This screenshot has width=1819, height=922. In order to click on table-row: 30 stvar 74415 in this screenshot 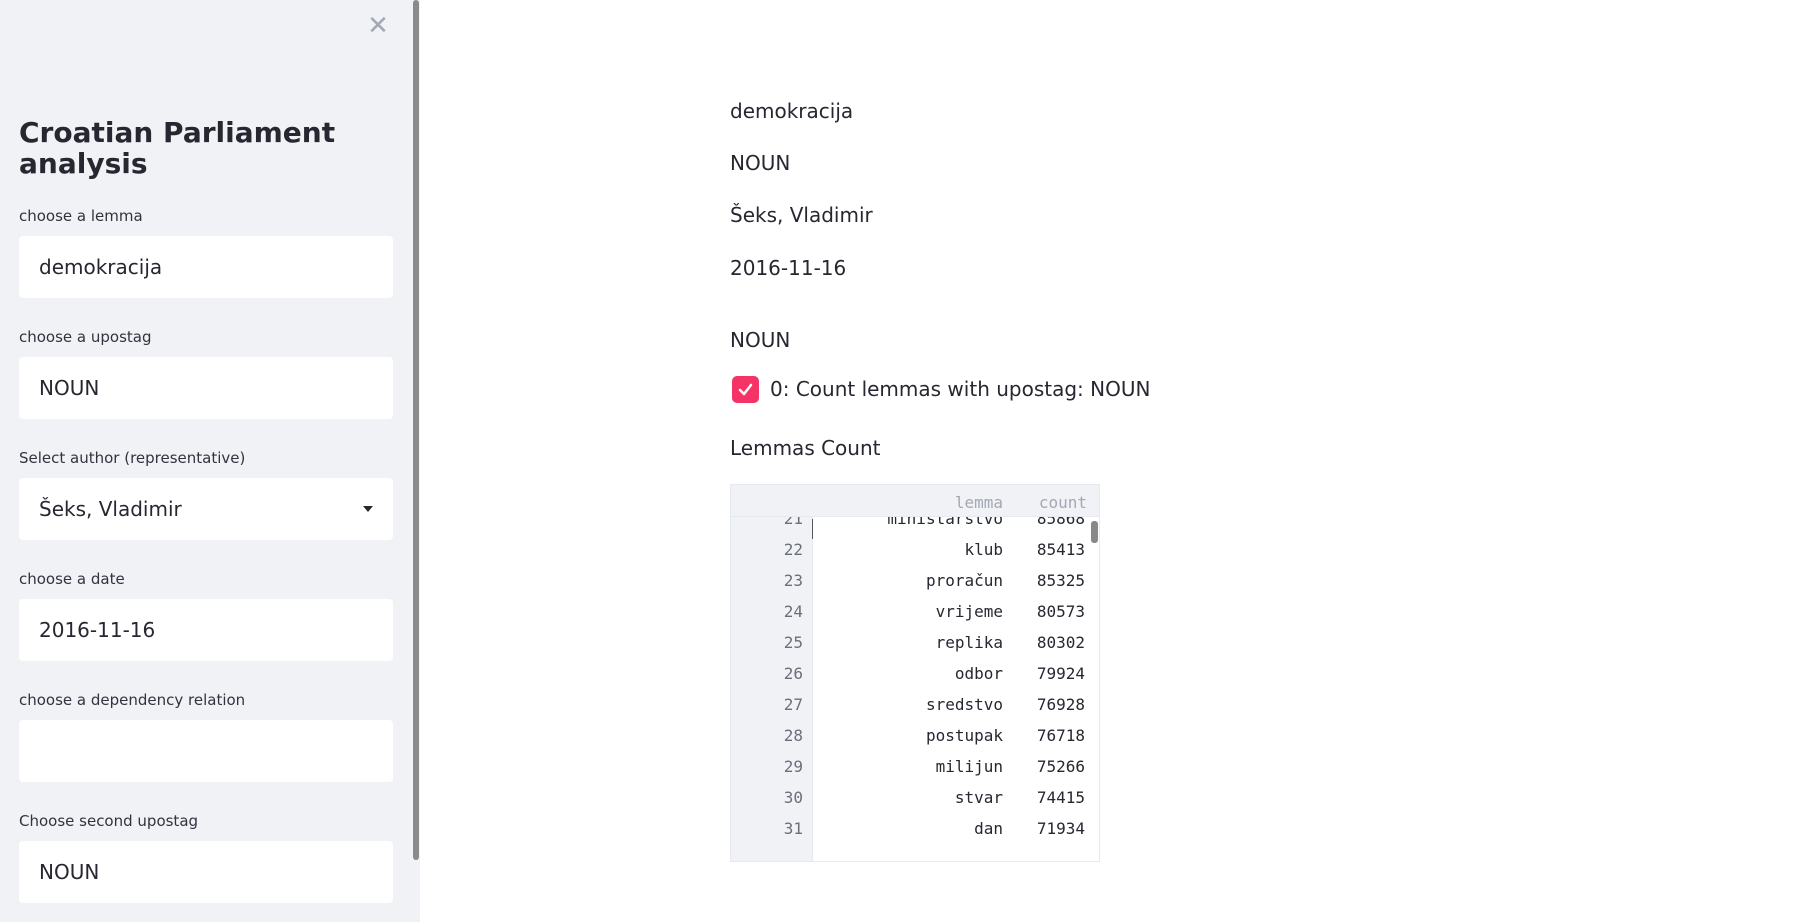, I will do `click(915, 797)`.